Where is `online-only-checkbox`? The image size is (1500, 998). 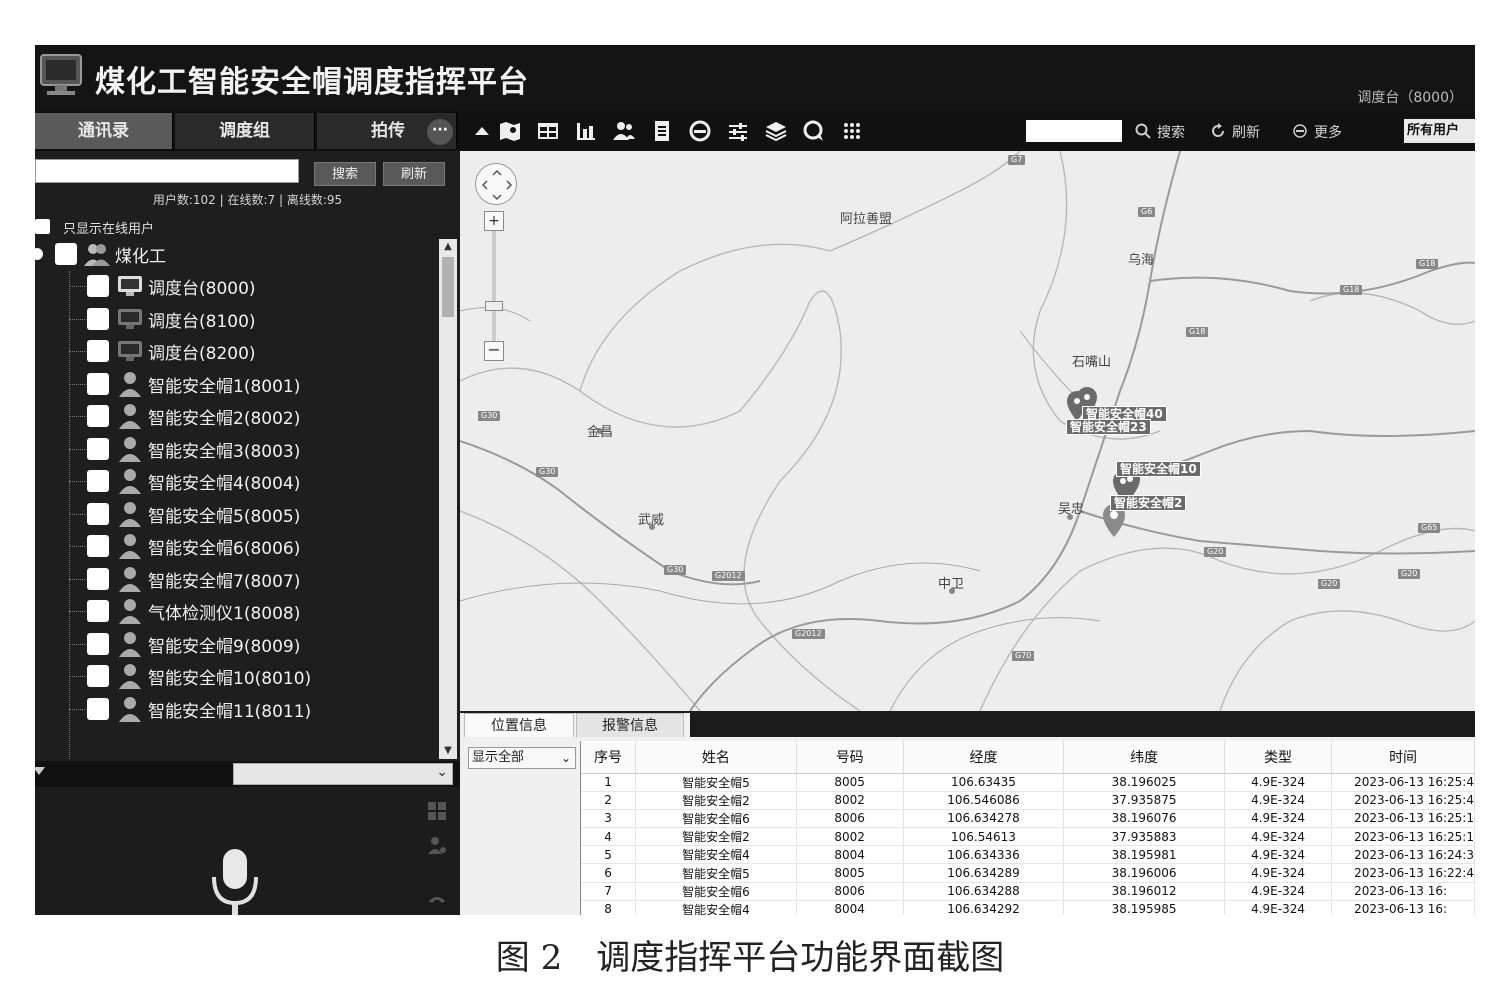 online-only-checkbox is located at coordinates (42, 226).